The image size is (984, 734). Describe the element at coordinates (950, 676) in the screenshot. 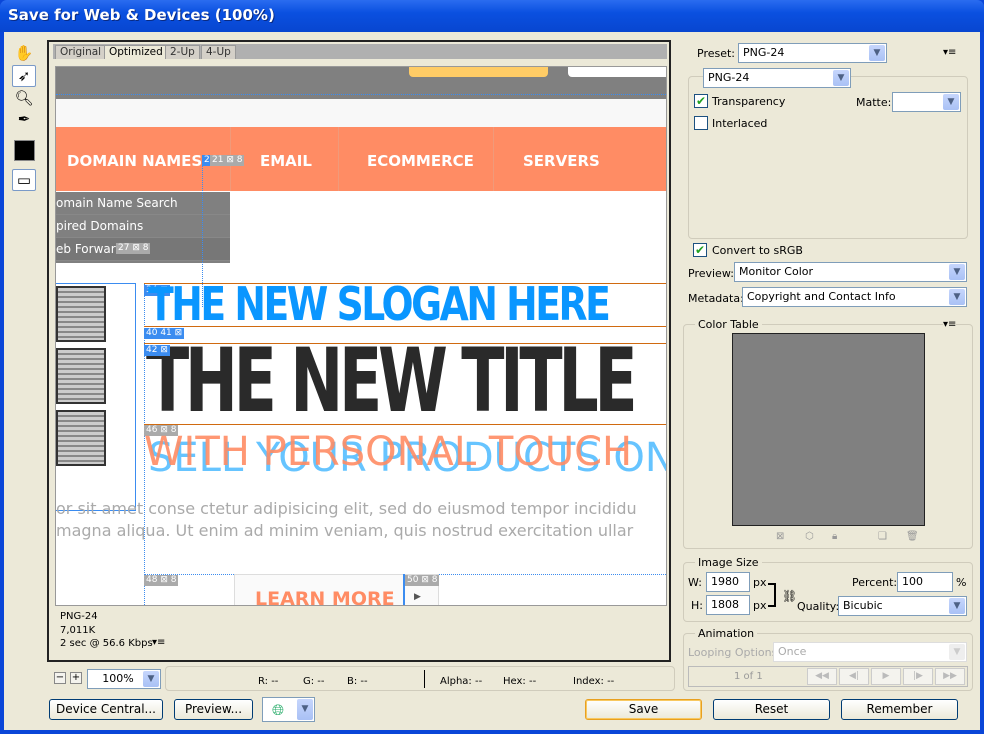

I see `last-frame-icon: ▶▶` at that location.